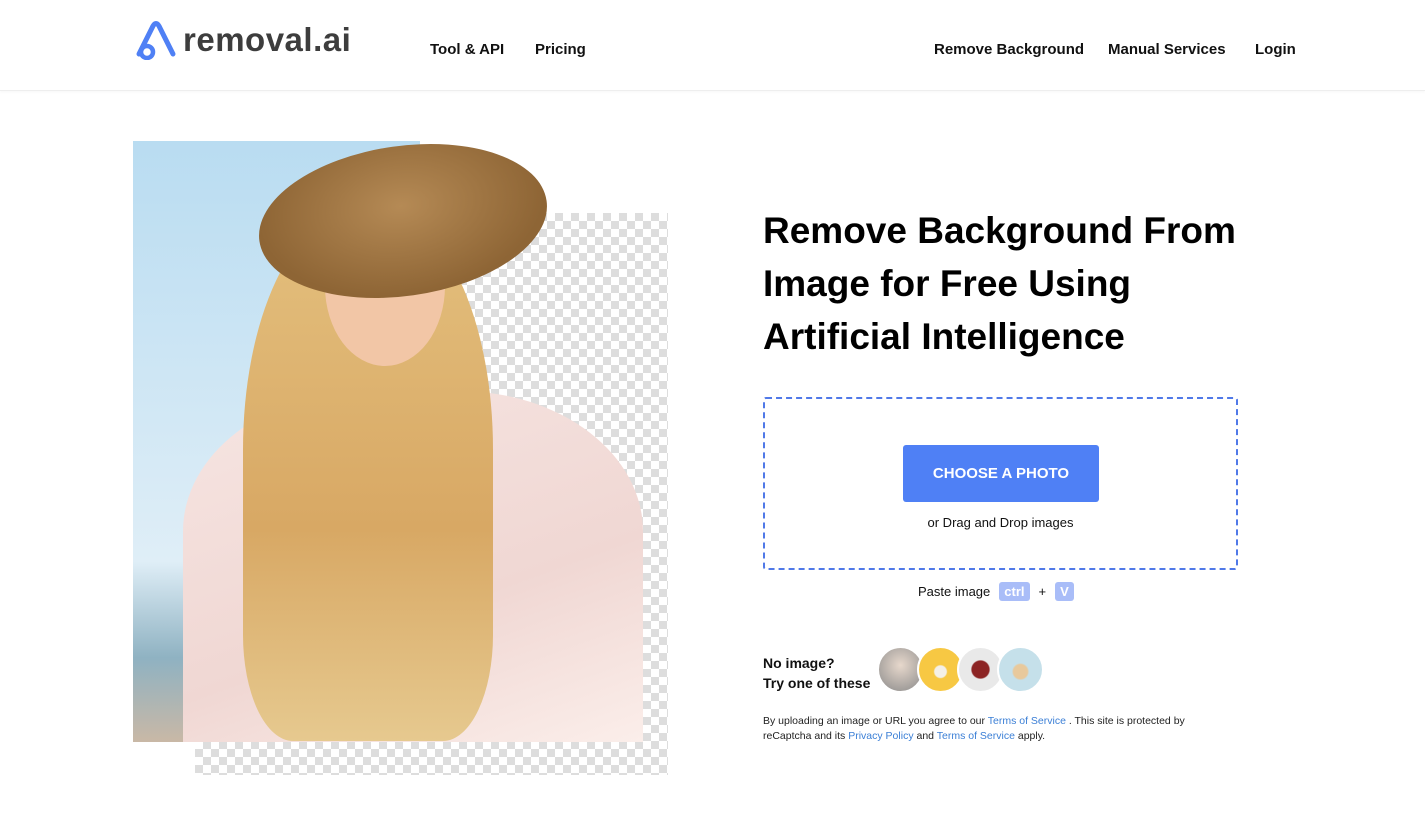  I want to click on nav-manual-services: Manual Services, so click(1167, 49).